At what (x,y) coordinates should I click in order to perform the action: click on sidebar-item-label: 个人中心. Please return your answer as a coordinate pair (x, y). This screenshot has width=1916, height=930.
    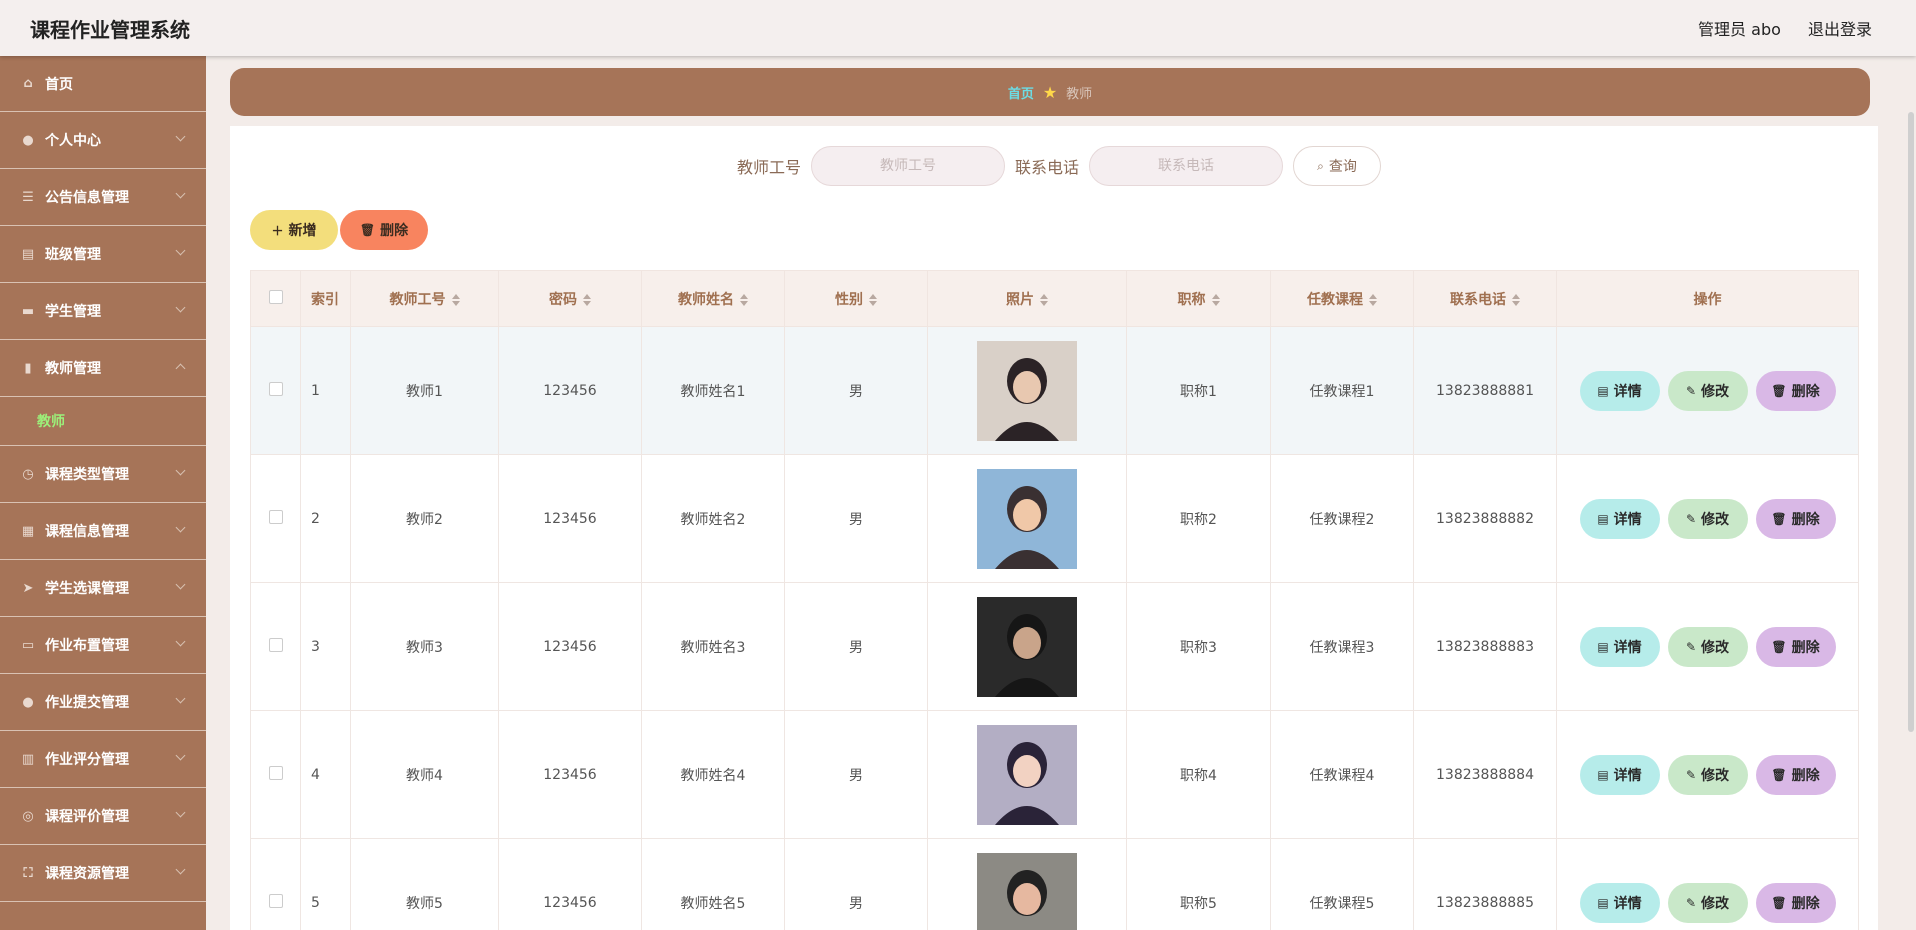
    Looking at the image, I should click on (73, 141).